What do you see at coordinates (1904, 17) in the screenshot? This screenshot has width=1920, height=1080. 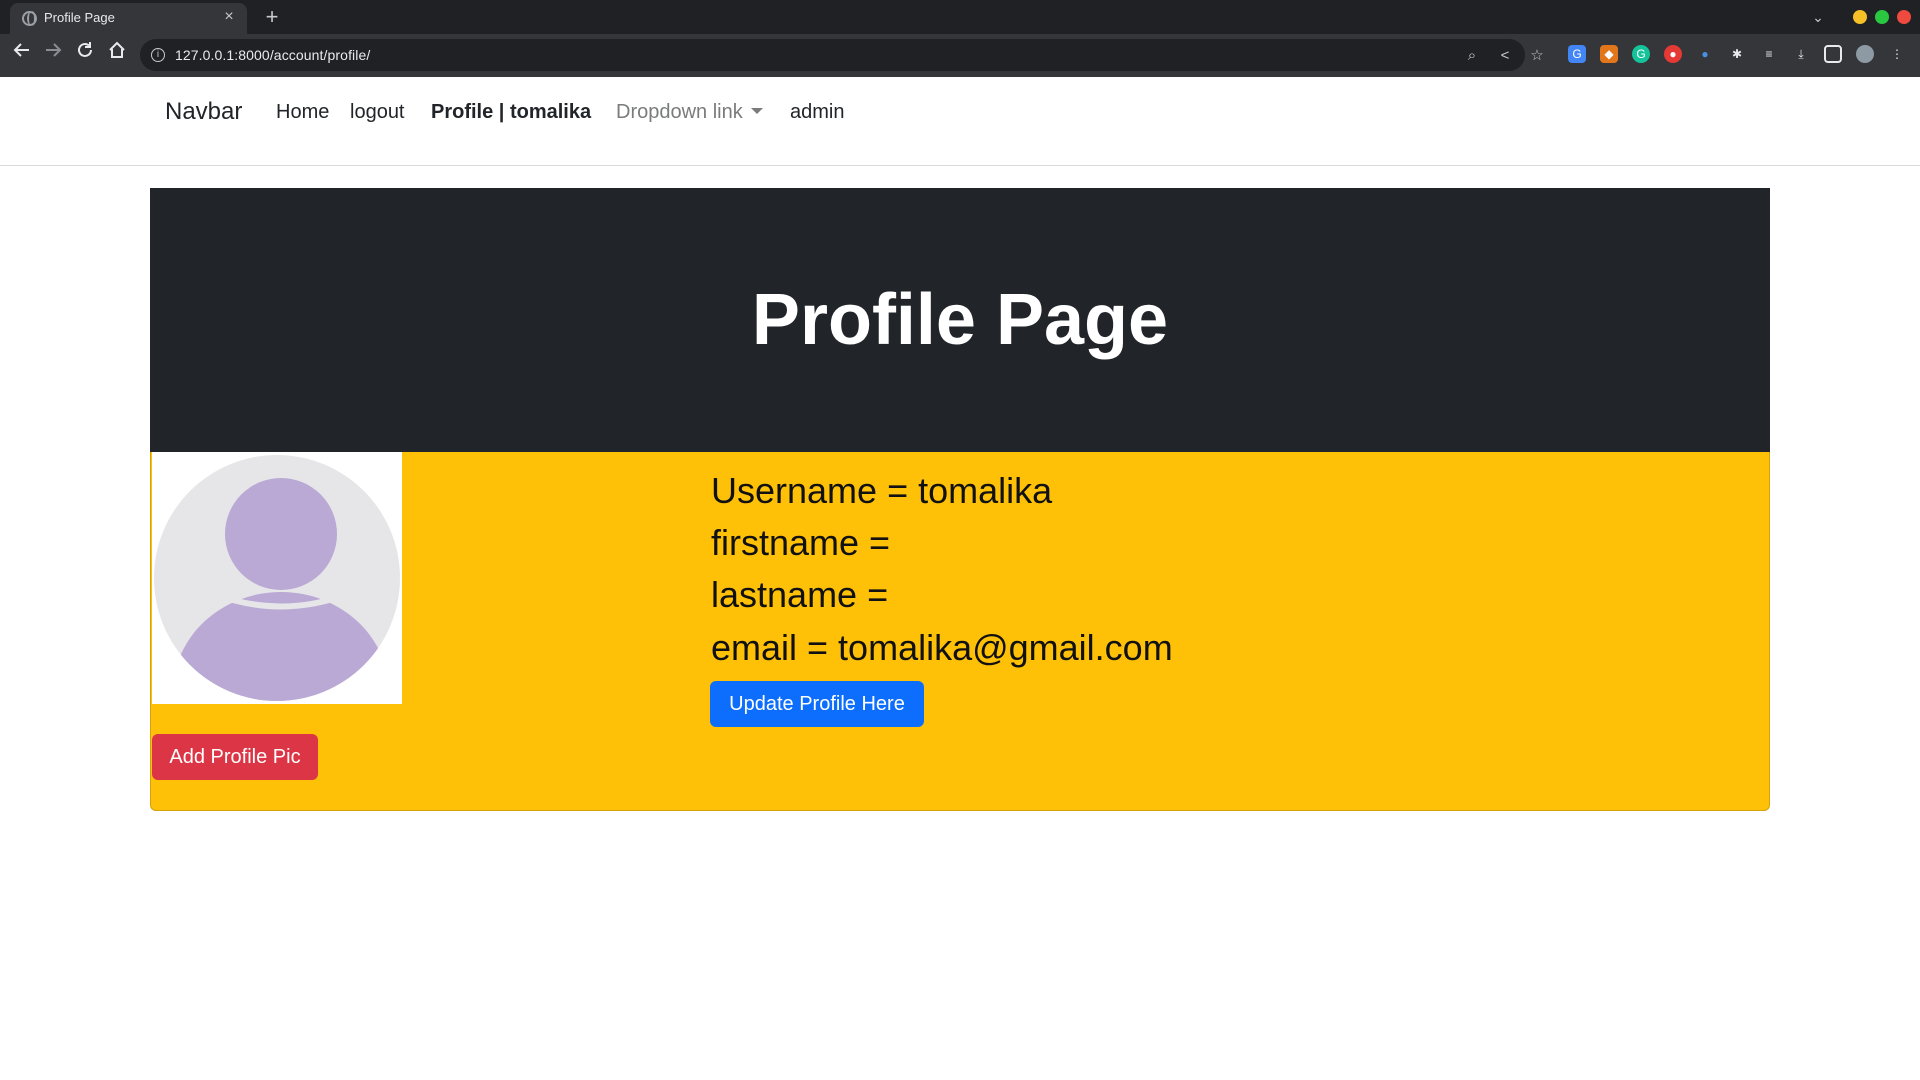 I see `close-window-button` at bounding box center [1904, 17].